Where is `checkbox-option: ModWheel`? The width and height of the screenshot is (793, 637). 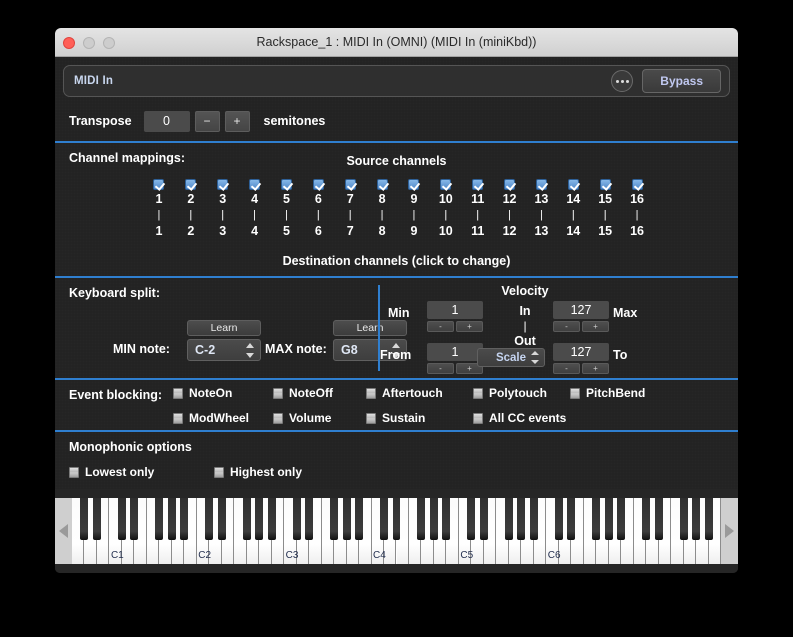 checkbox-option: ModWheel is located at coordinates (223, 418).